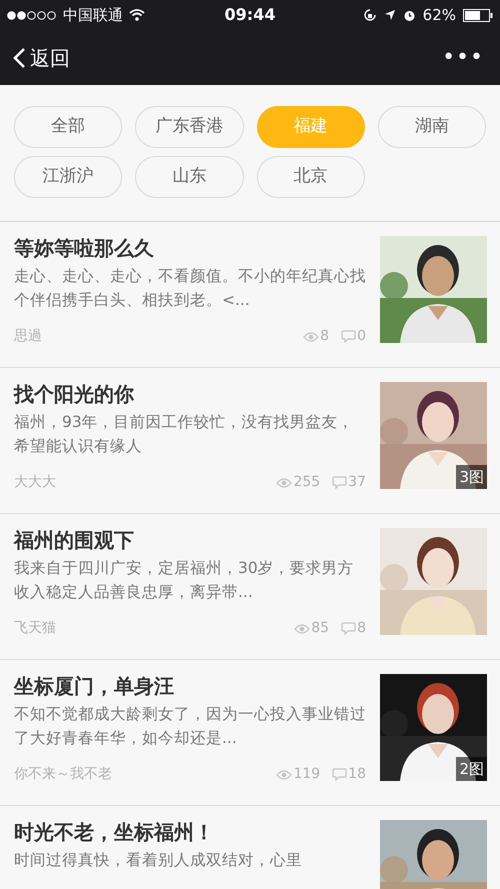 The height and width of the screenshot is (889, 500). What do you see at coordinates (189, 127) in the screenshot?
I see `filter-chip: 广东香港` at bounding box center [189, 127].